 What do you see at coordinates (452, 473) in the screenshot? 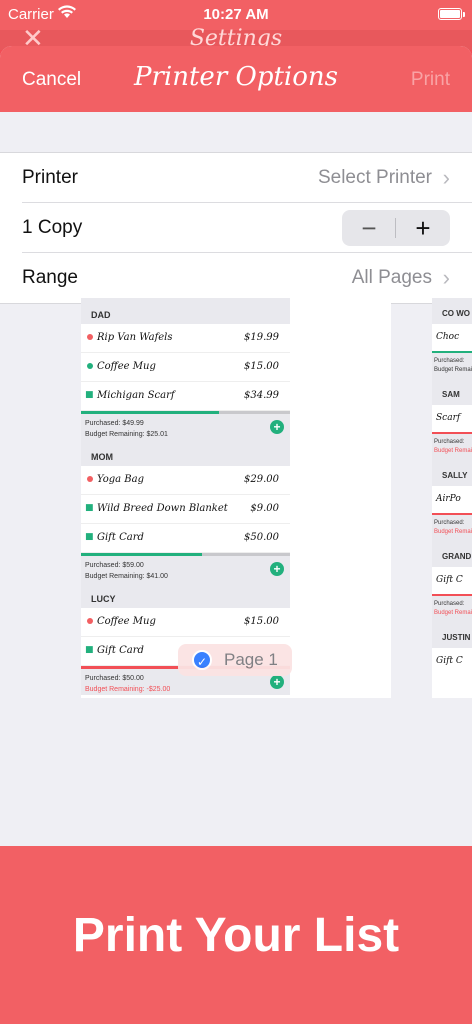
I see `section-header: SALLY` at bounding box center [452, 473].